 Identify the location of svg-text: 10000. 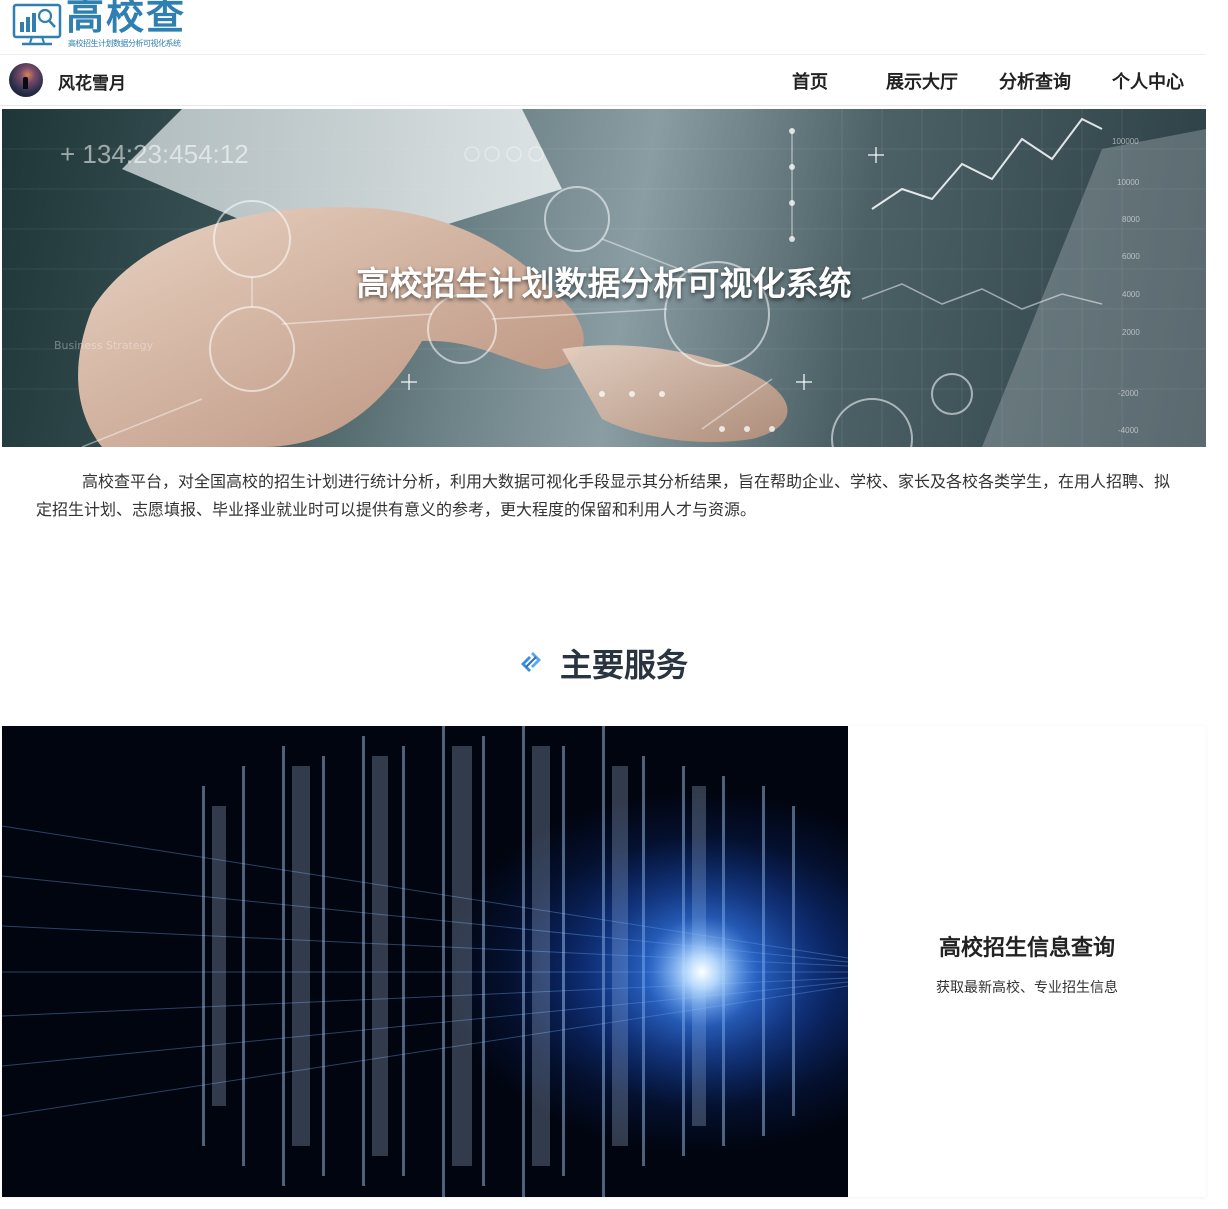
(1128, 182).